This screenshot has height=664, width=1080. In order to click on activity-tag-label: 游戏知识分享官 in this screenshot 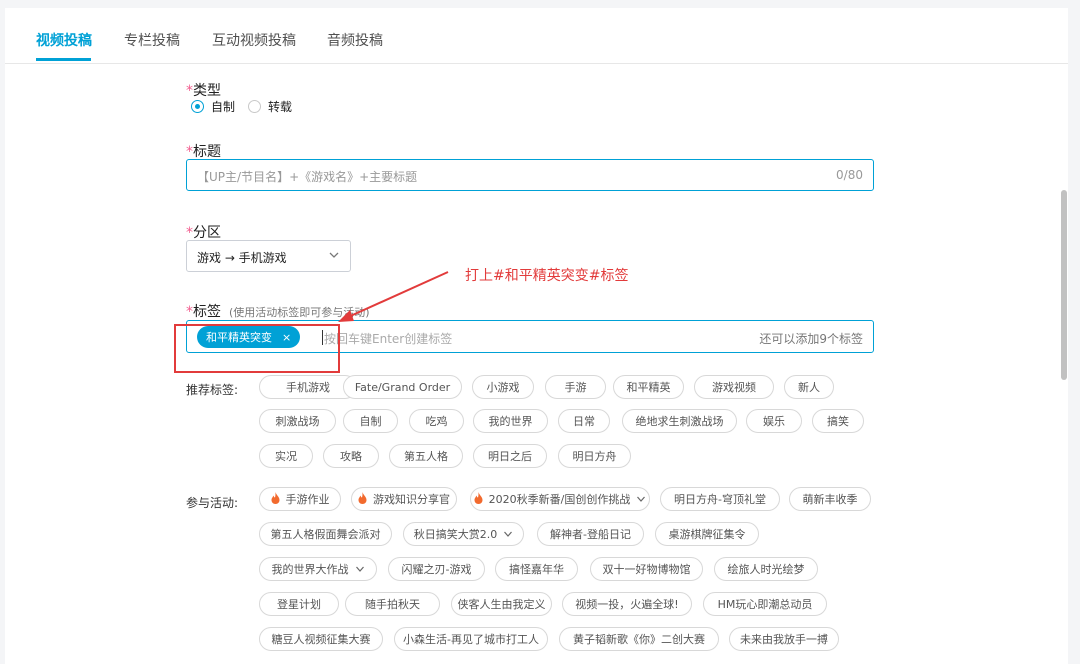, I will do `click(411, 499)`.